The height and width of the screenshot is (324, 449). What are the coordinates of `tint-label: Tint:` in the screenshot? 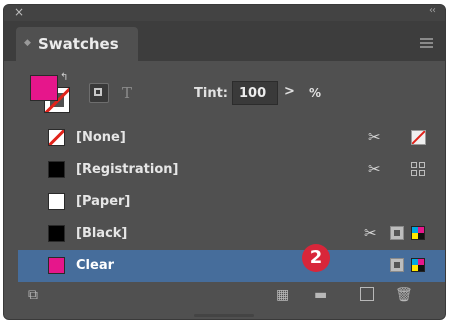 It's located at (211, 93).